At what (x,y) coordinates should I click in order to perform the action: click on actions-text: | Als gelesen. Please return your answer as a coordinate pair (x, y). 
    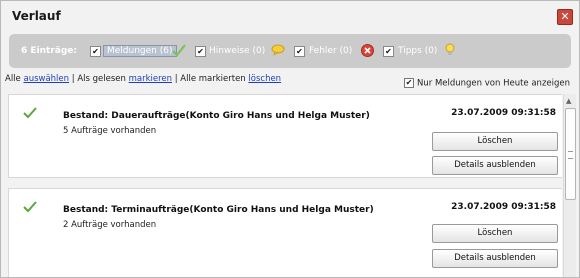
    Looking at the image, I should click on (99, 79).